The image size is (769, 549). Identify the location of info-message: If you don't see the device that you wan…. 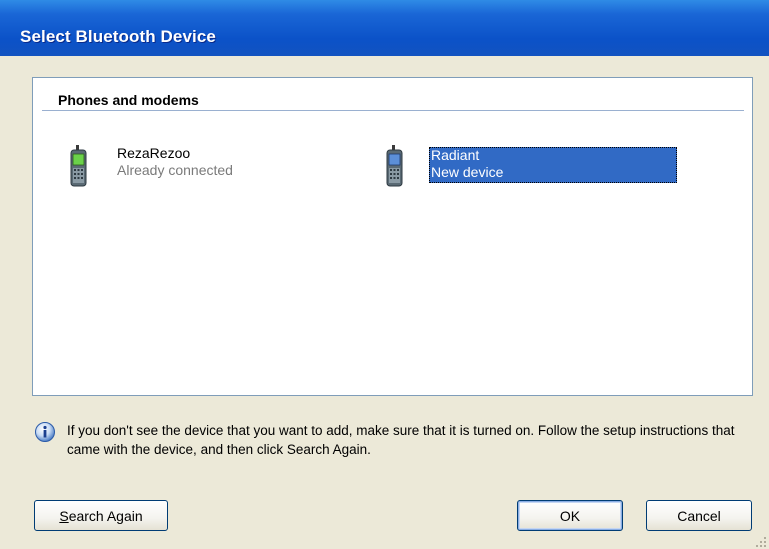
(401, 440).